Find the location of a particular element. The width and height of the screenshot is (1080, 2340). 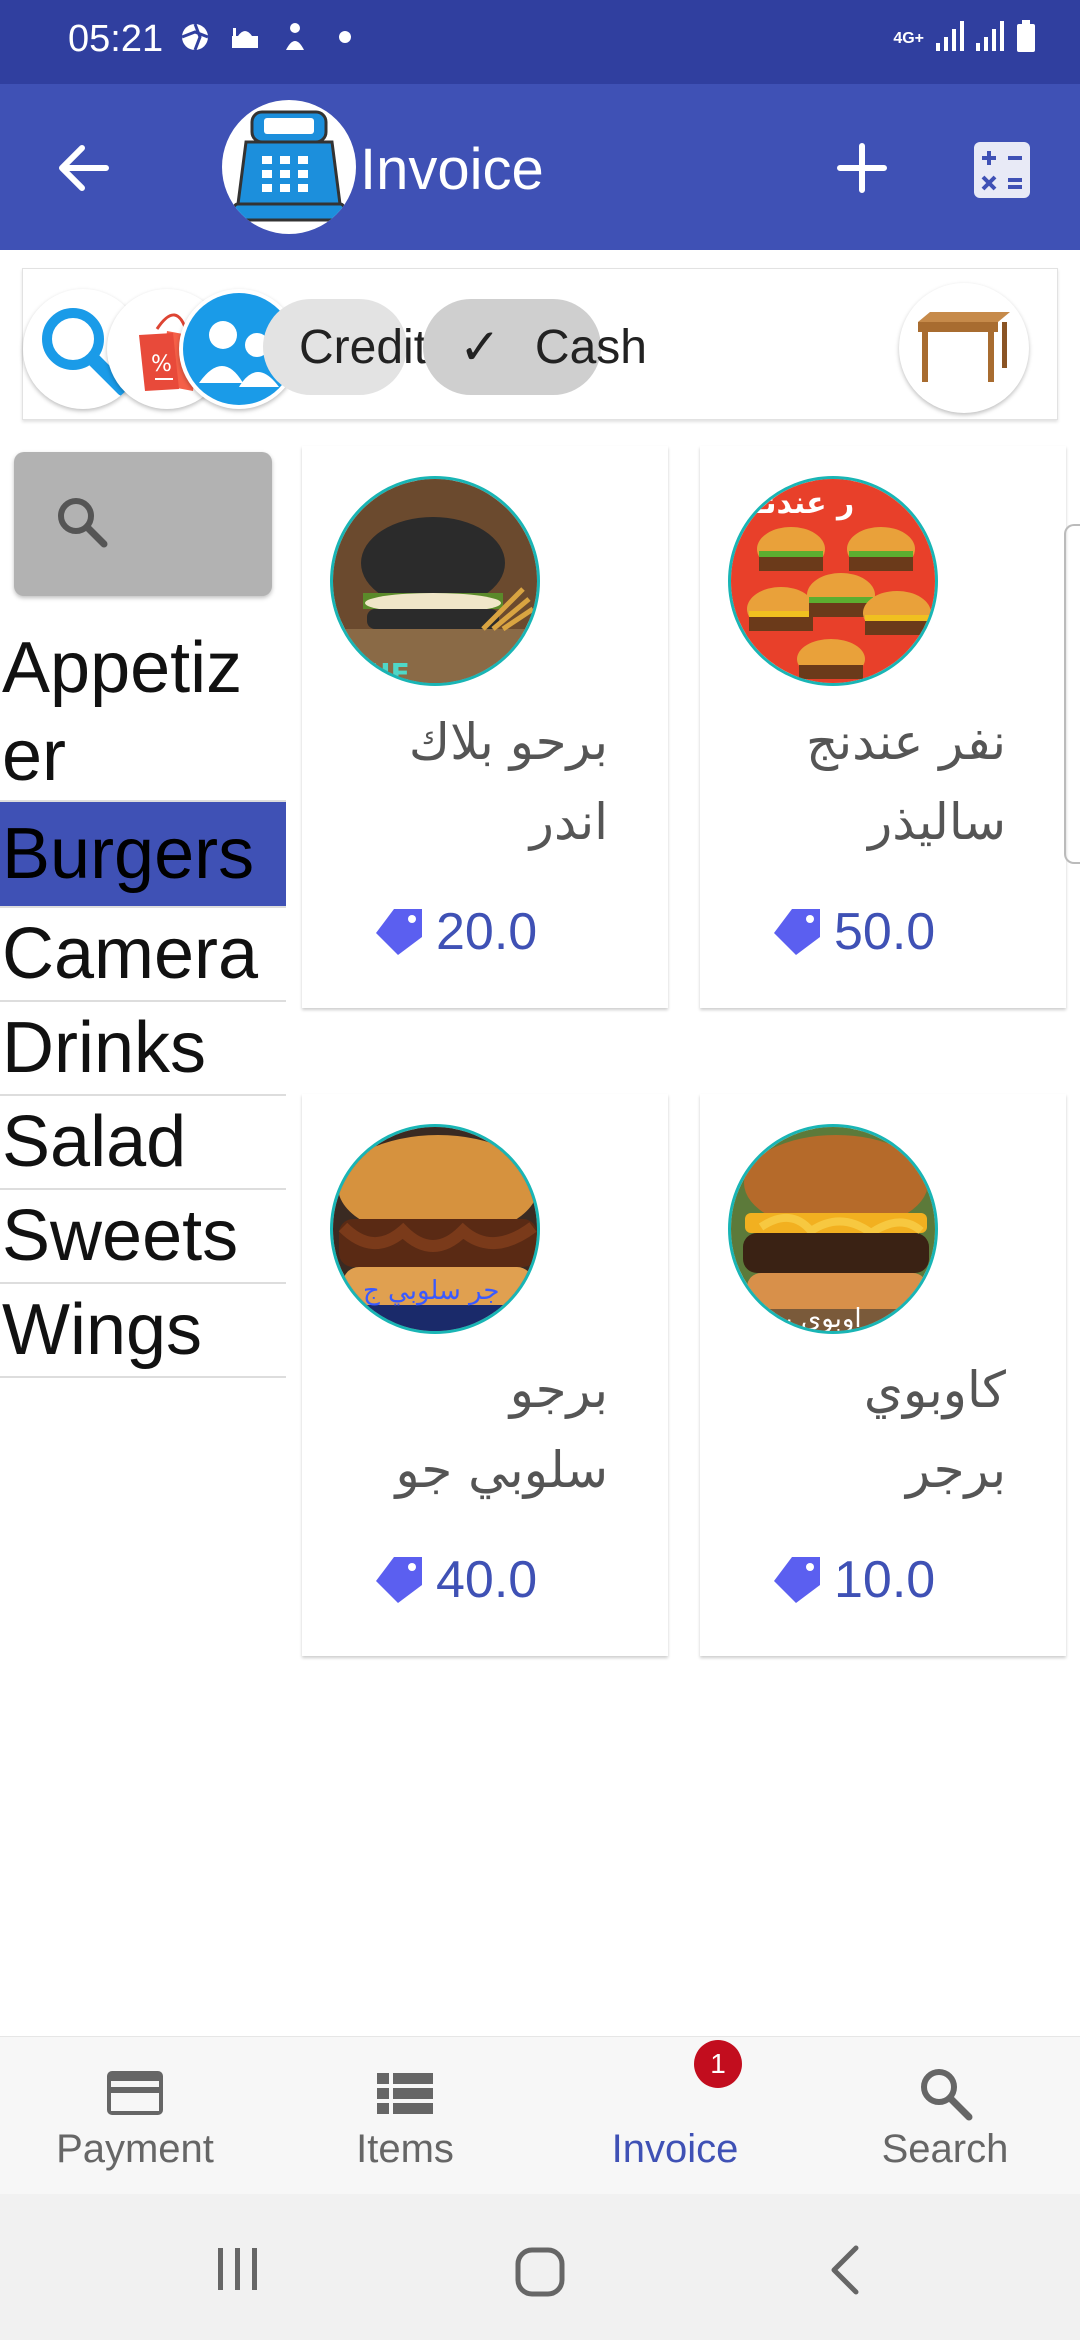

app-bar: Invoice is located at coordinates (540, 167).